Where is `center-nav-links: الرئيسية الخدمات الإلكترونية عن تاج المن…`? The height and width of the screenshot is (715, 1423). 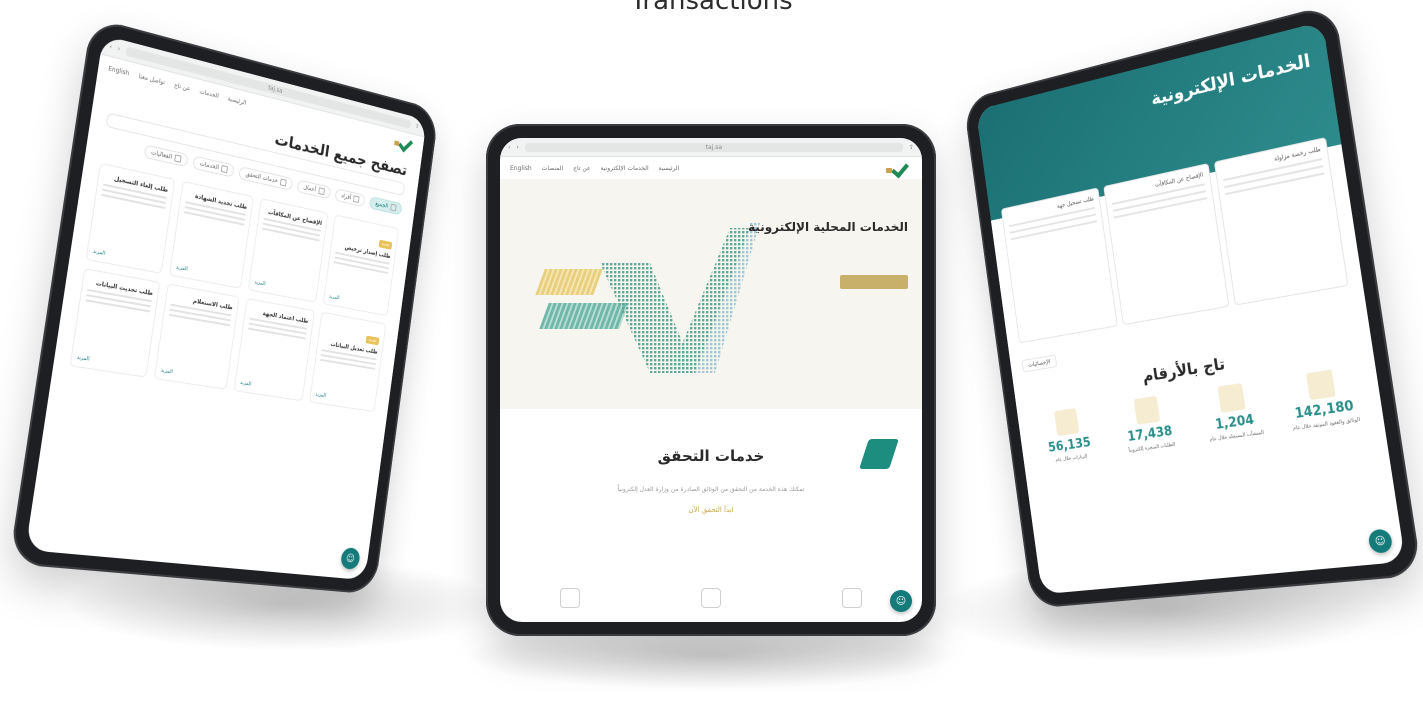 center-nav-links: الرئيسية الخدمات الإلكترونية عن تاج المن… is located at coordinates (594, 168).